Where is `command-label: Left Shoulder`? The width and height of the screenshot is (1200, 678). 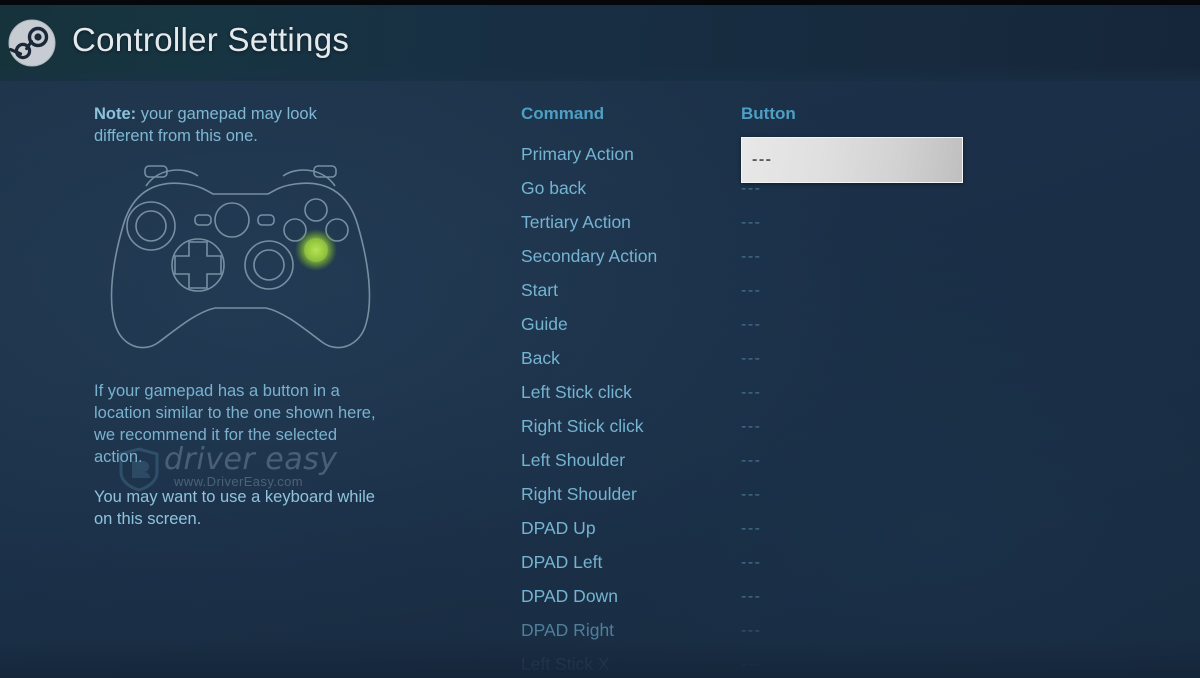
command-label: Left Shoulder is located at coordinates (573, 460).